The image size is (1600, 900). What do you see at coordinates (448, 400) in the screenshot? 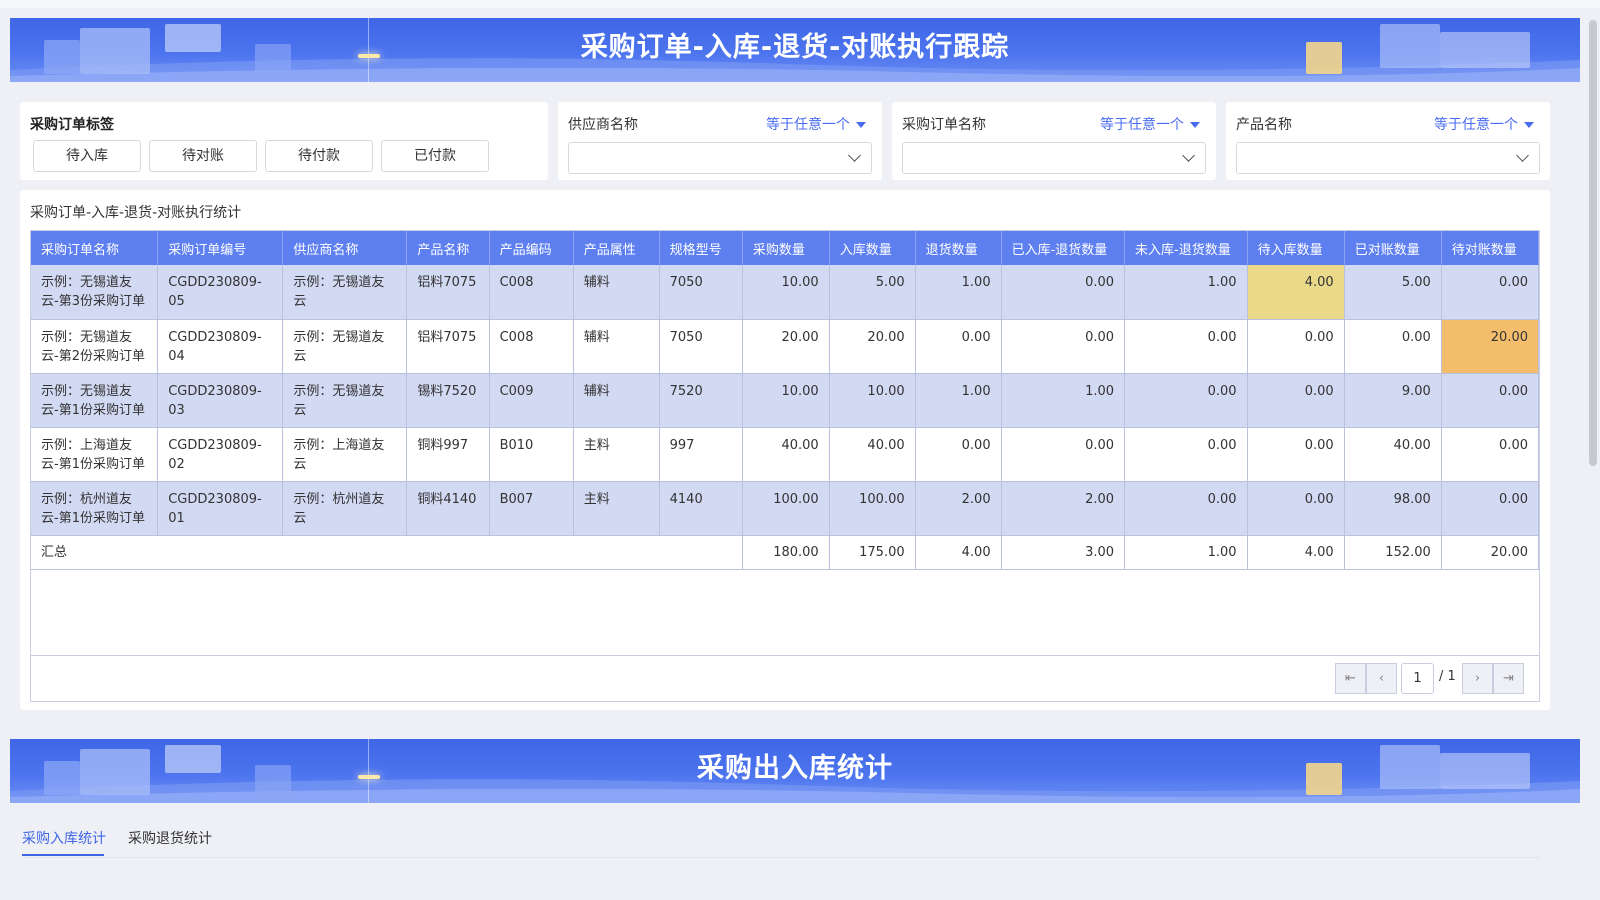
I see `table-cell: 锡料7520` at bounding box center [448, 400].